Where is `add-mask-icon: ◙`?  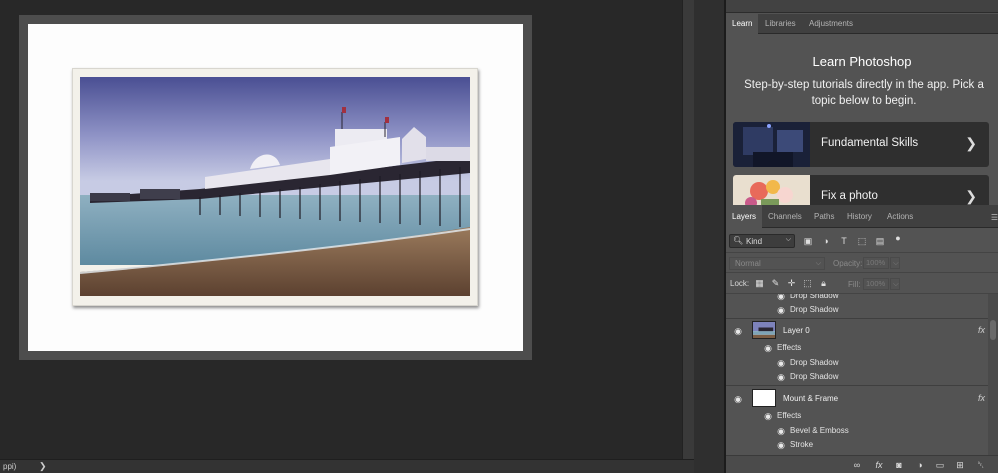
add-mask-icon: ◙ is located at coordinates (899, 465).